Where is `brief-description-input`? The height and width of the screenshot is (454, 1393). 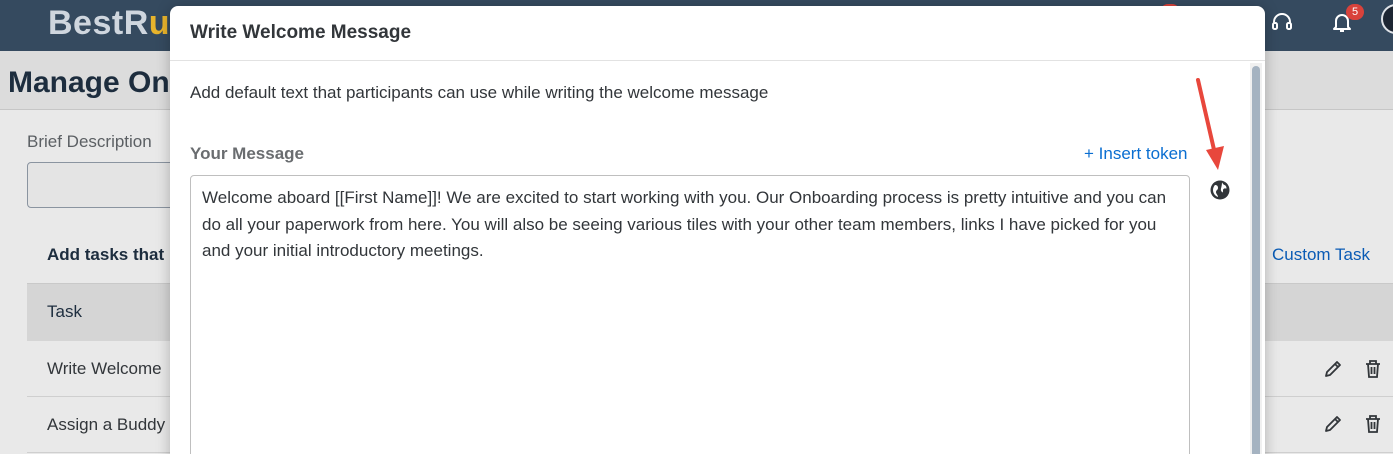
brief-description-input is located at coordinates (107, 185).